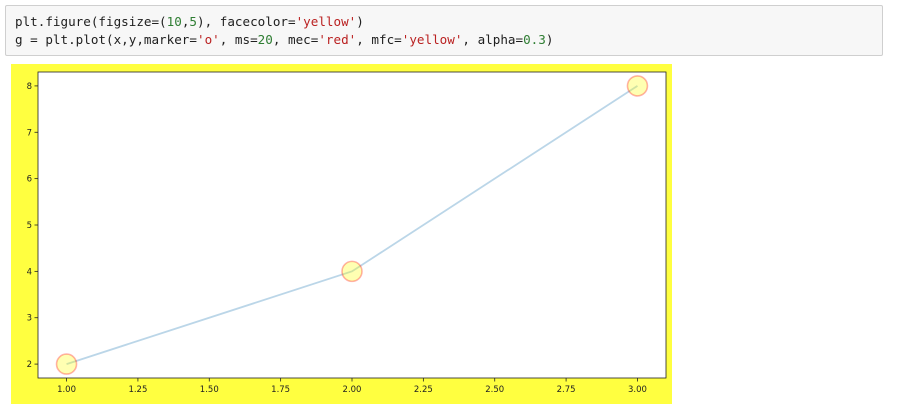  Describe the element at coordinates (637, 390) in the screenshot. I see `x-tick-label: 3.00` at that location.